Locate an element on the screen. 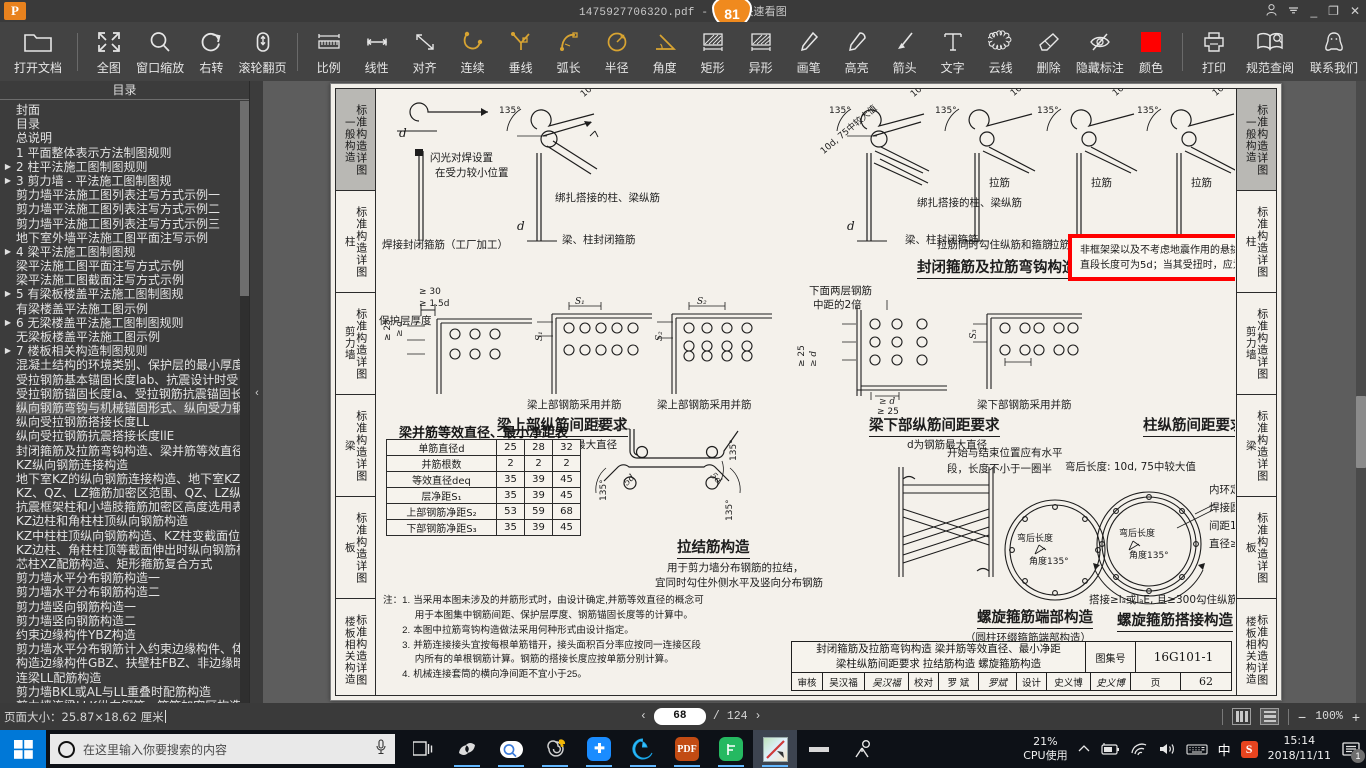 The image size is (1366, 768). toc-item: 受拉钢筋锚固长度la、受拉钢筋抗震锚固长 is located at coordinates (120, 394).